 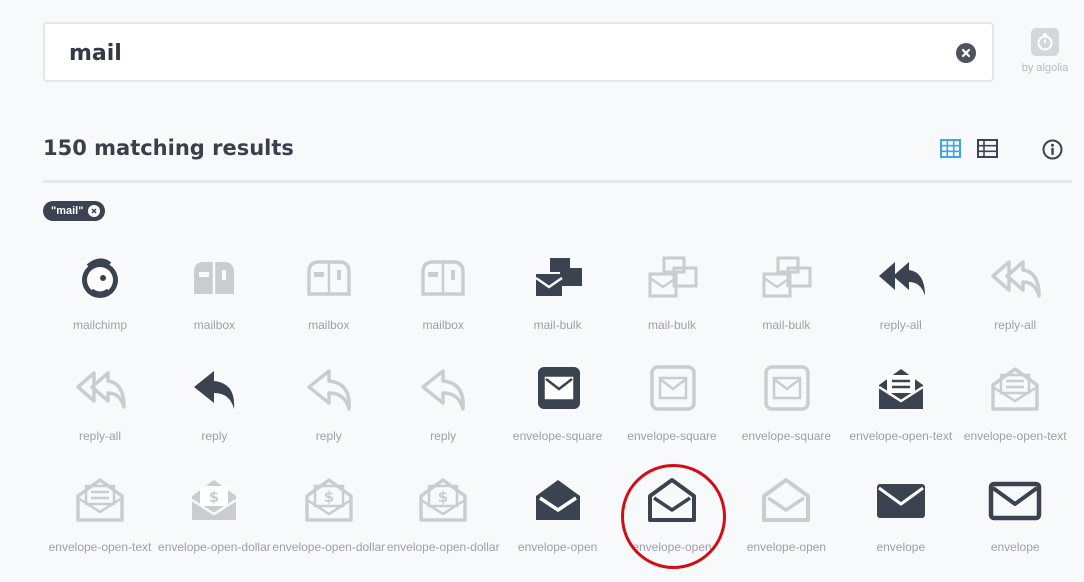 I want to click on filter-tag: "mail", so click(x=74, y=211).